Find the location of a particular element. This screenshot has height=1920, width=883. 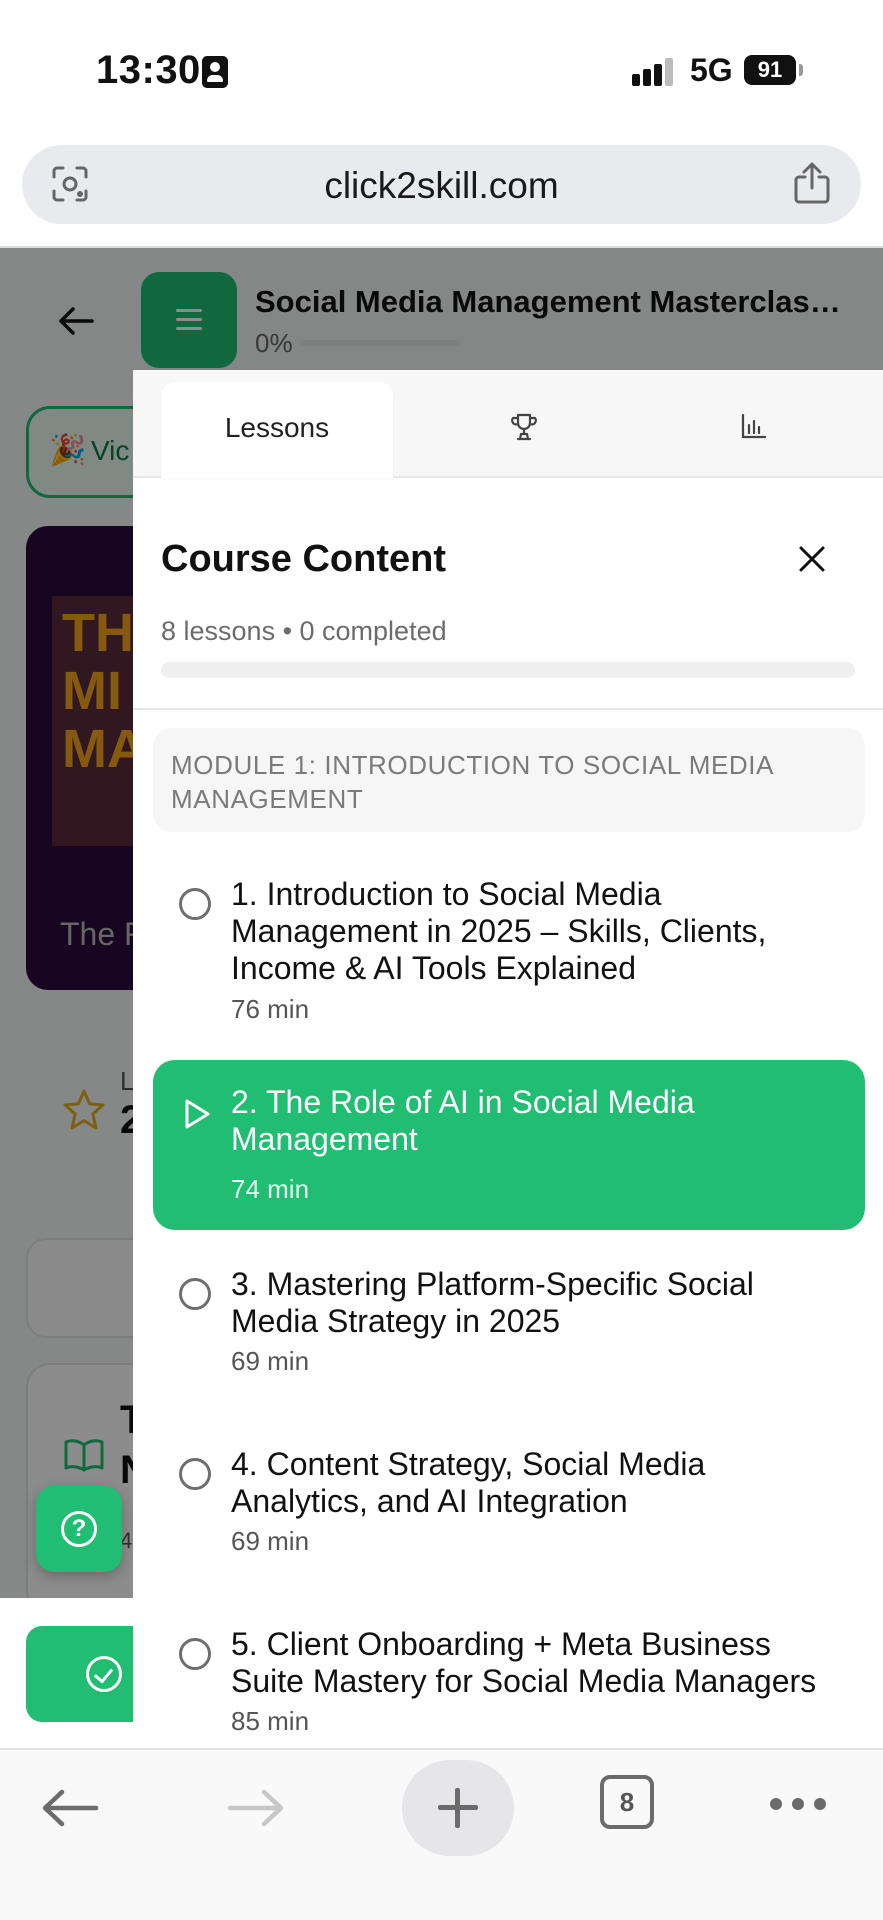

battery-tip is located at coordinates (801, 70).